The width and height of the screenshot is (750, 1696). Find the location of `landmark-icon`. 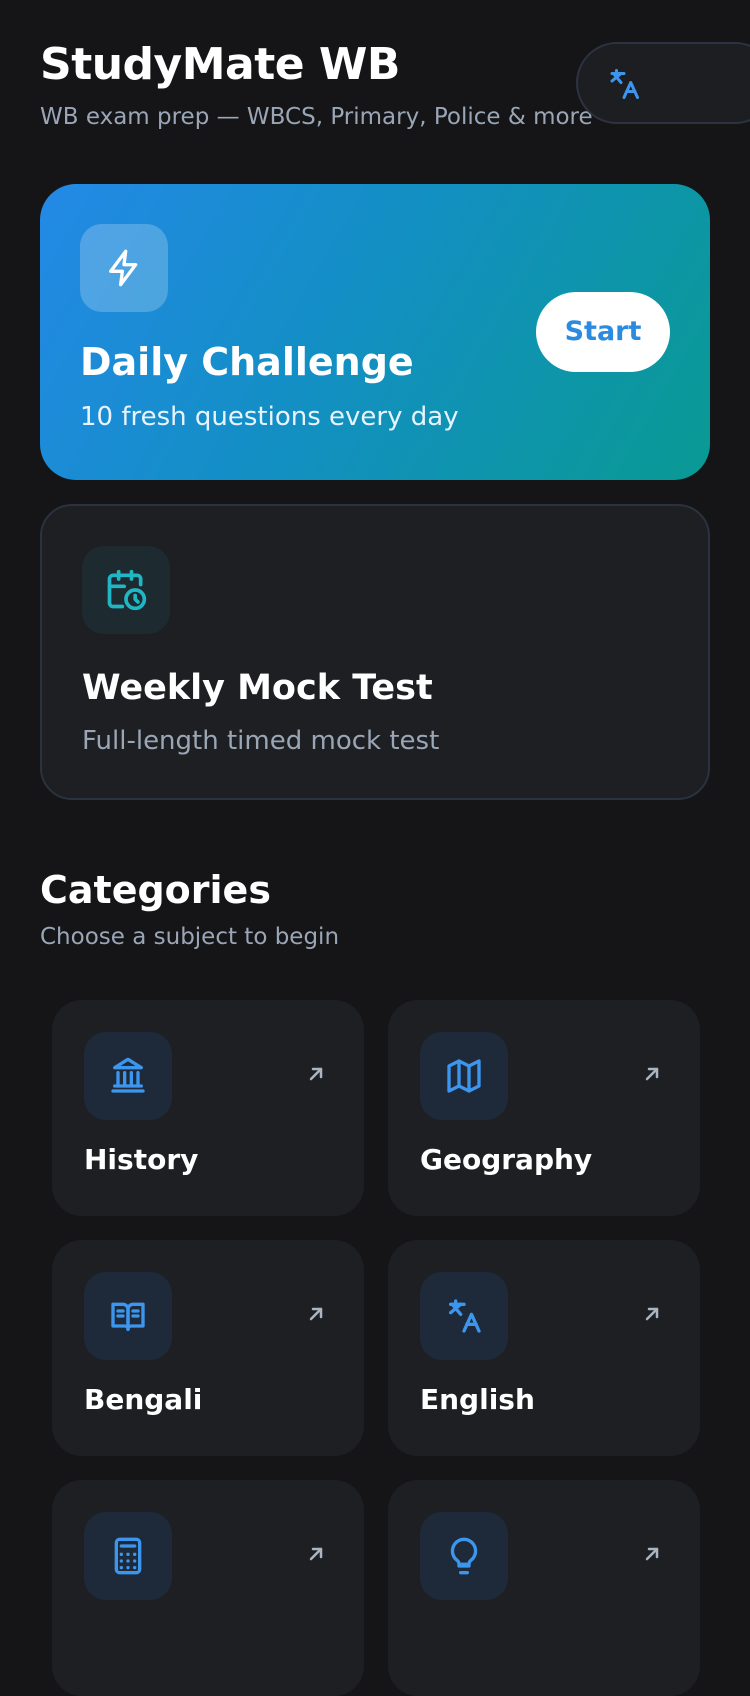

landmark-icon is located at coordinates (128, 1075).